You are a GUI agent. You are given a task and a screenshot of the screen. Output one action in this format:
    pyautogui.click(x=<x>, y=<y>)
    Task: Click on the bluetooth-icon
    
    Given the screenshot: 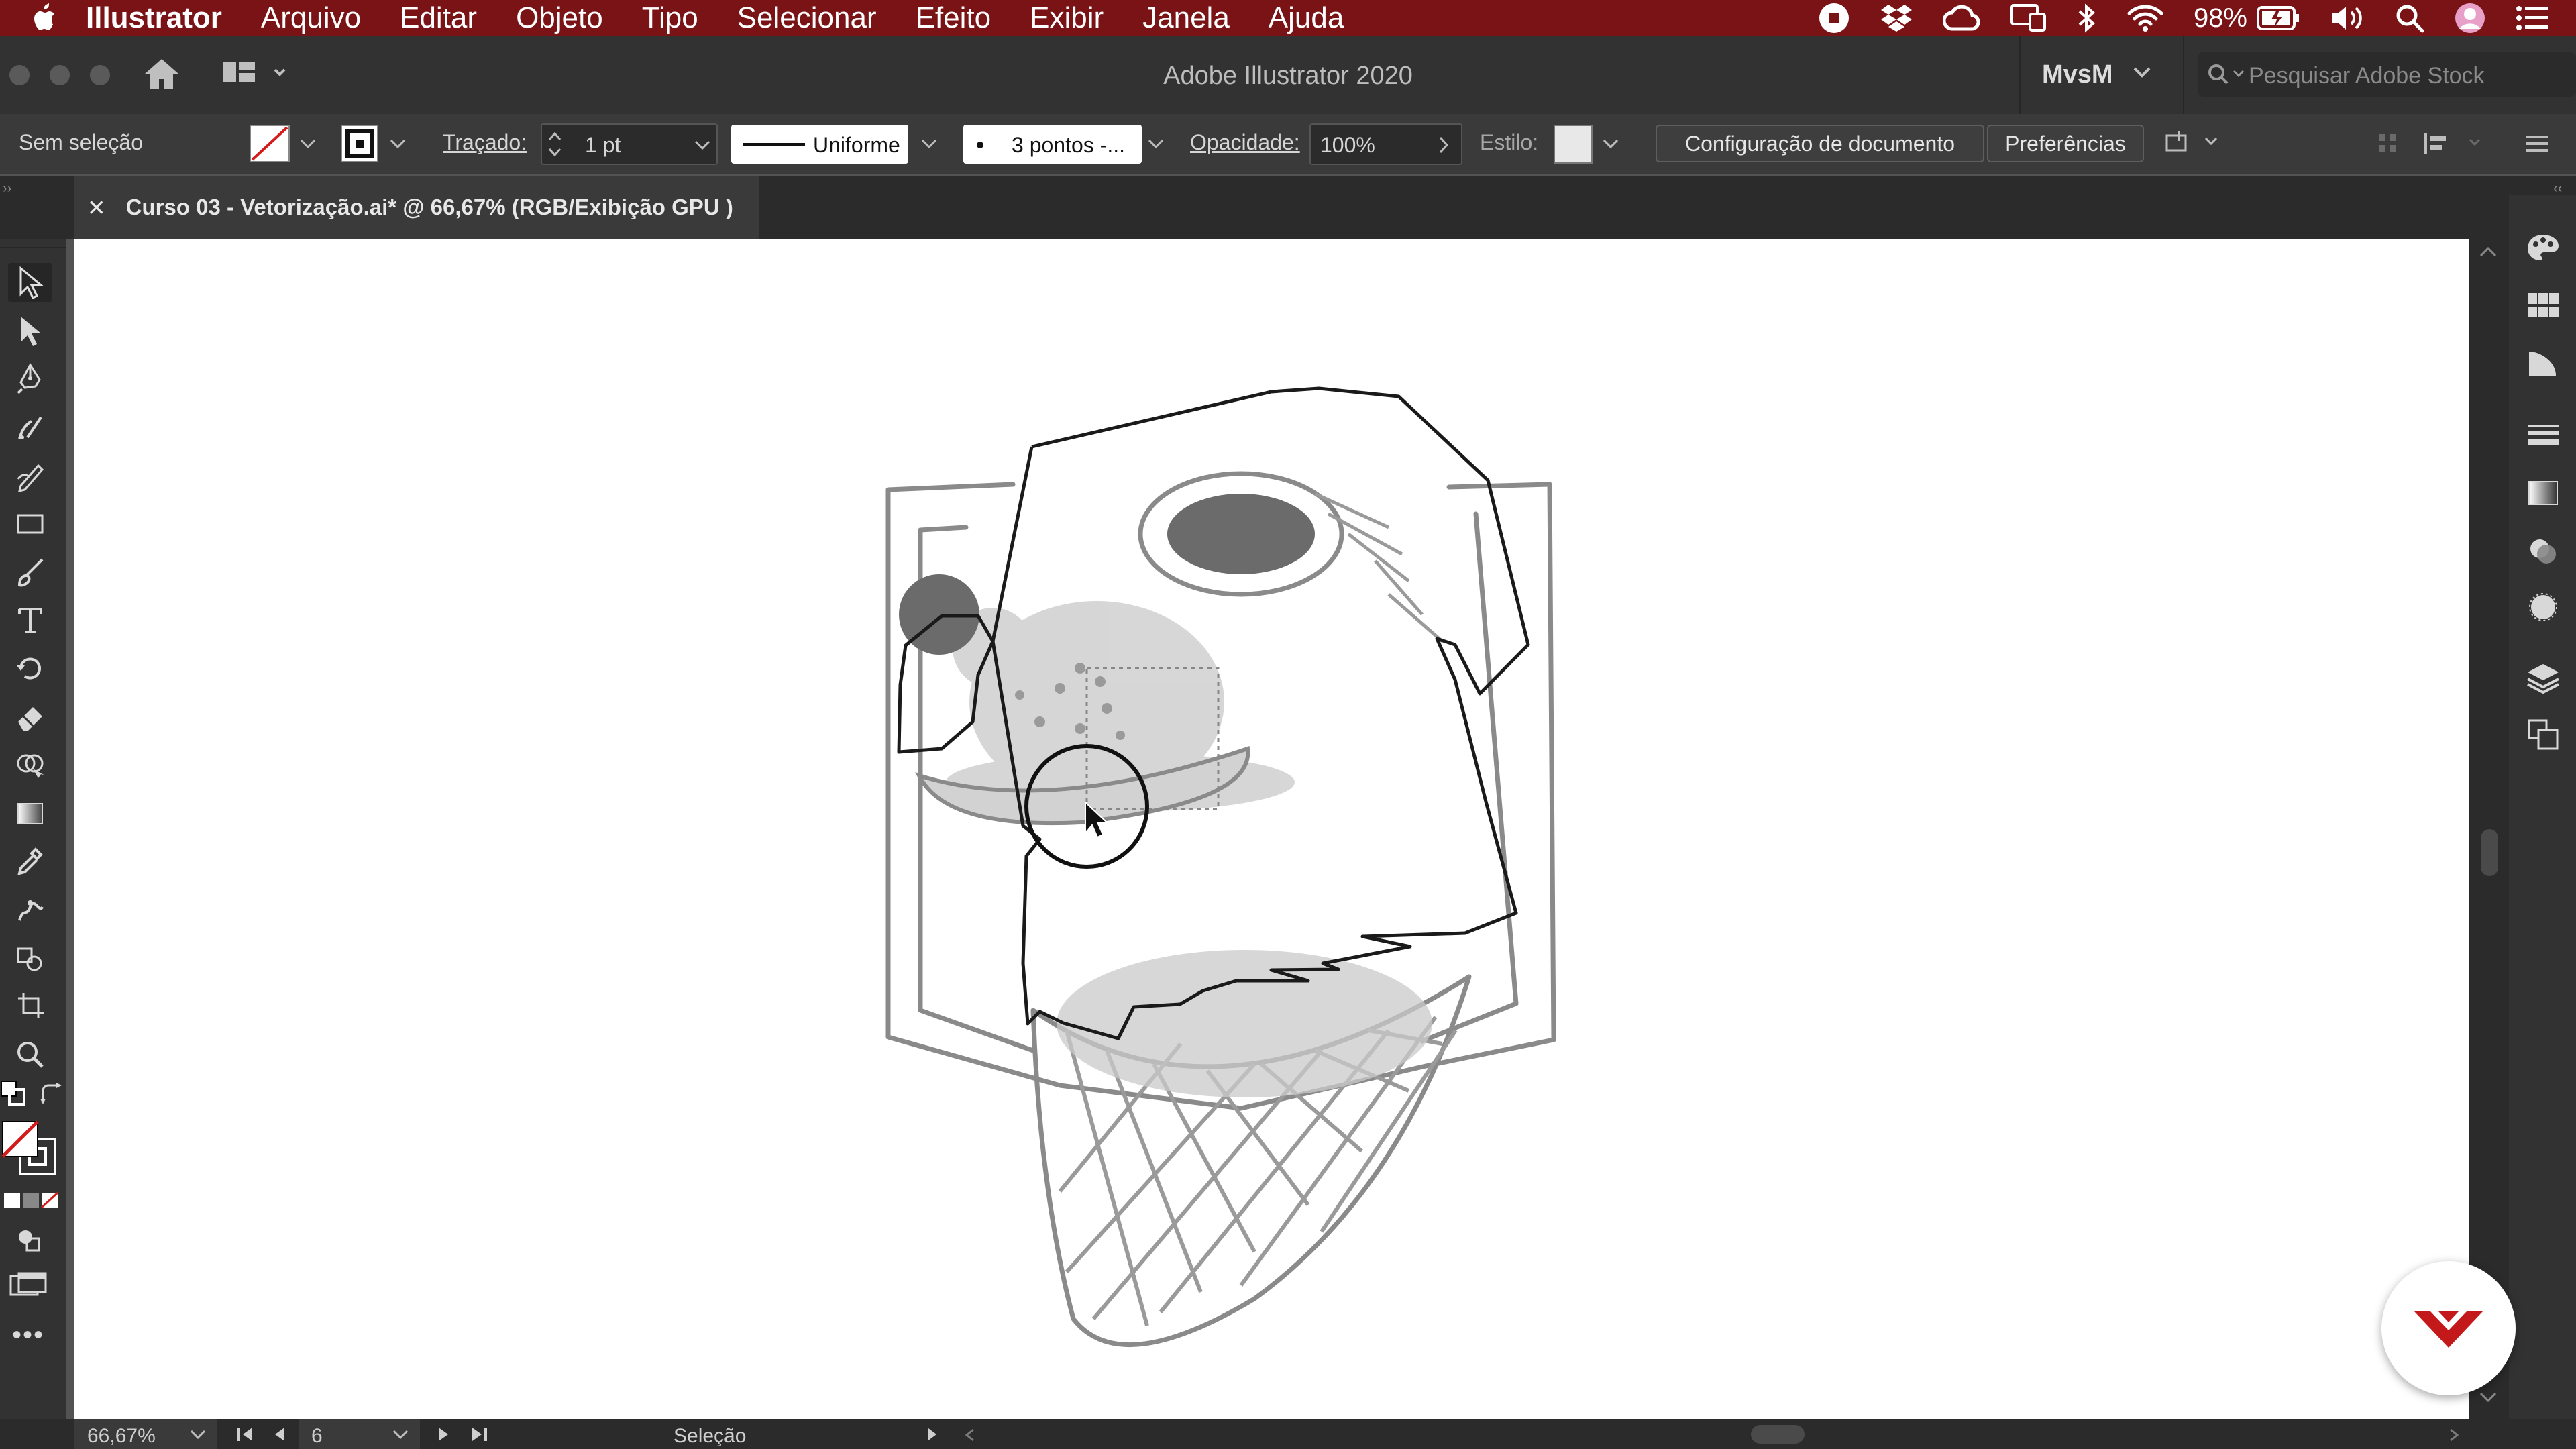 What is the action you would take?
    pyautogui.click(x=2087, y=18)
    